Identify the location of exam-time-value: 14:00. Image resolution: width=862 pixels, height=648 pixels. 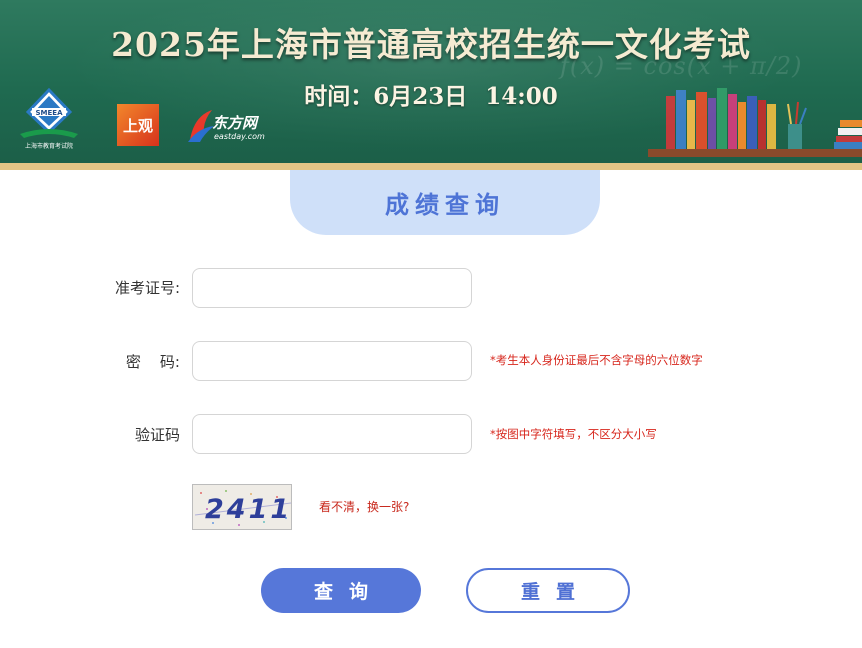
(521, 96).